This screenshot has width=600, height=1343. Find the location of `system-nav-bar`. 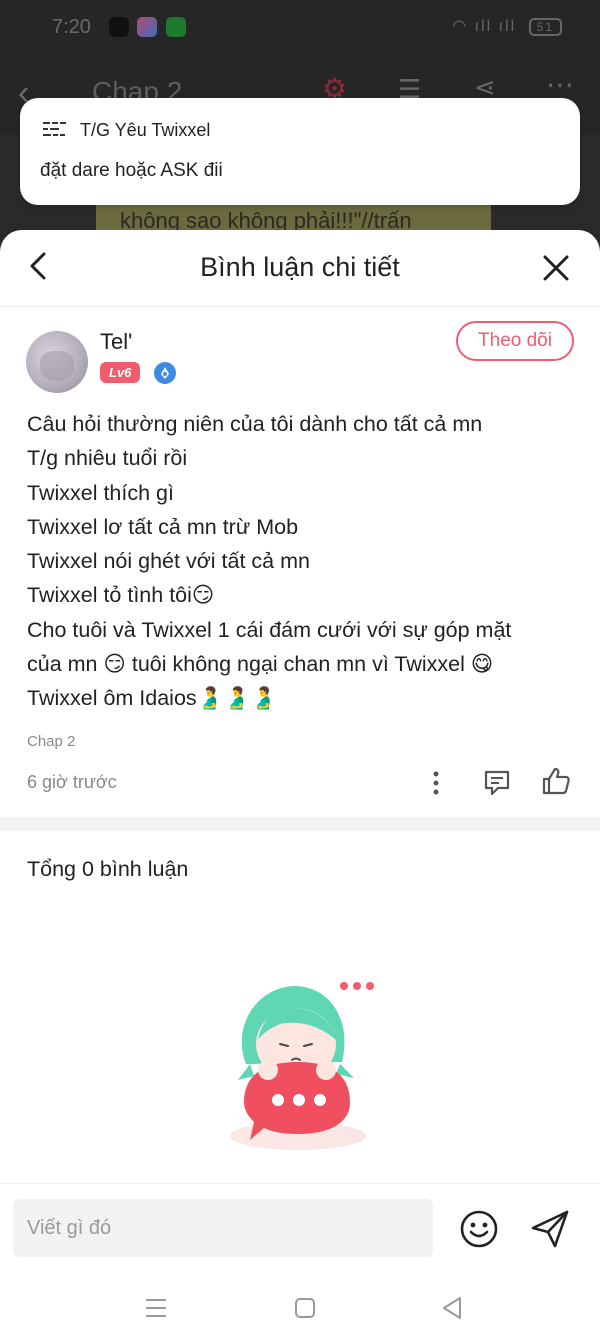

system-nav-bar is located at coordinates (300, 1308).